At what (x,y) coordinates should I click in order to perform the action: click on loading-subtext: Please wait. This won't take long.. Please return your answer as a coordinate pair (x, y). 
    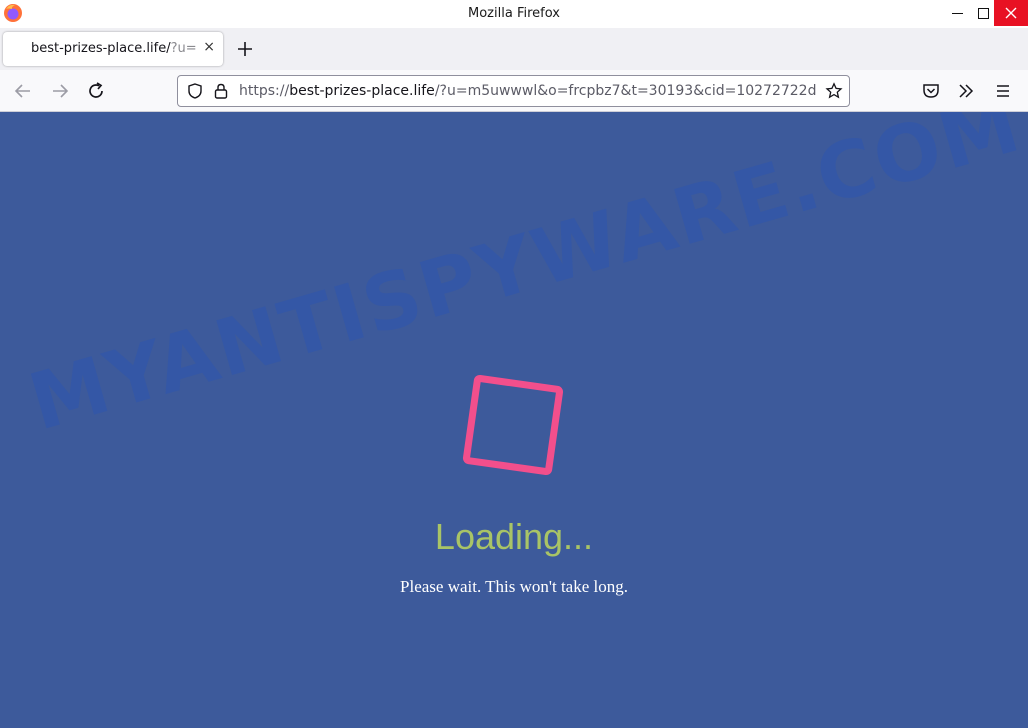
    Looking at the image, I should click on (514, 586).